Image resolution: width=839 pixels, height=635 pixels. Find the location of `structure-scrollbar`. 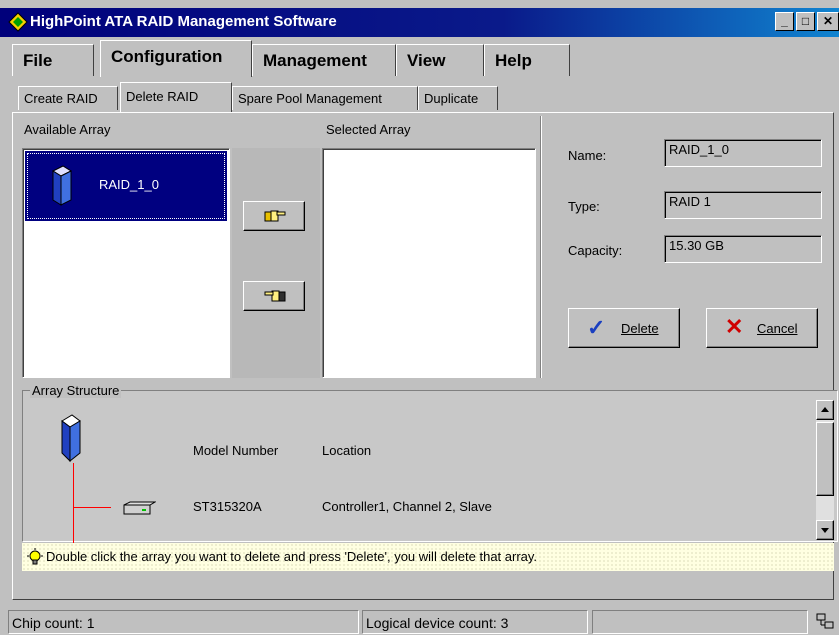

structure-scrollbar is located at coordinates (825, 470).